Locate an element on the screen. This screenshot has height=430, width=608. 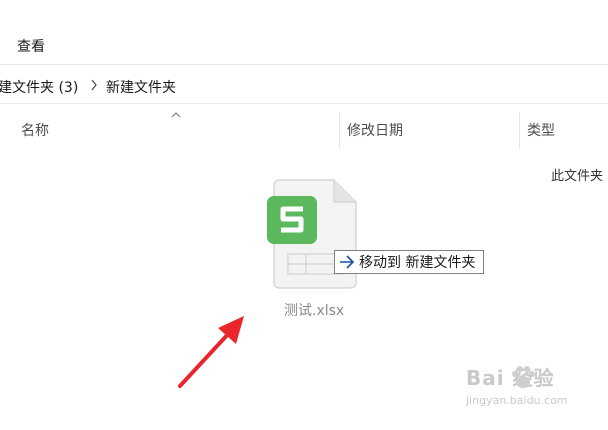
ribbon-divider is located at coordinates (304, 64).